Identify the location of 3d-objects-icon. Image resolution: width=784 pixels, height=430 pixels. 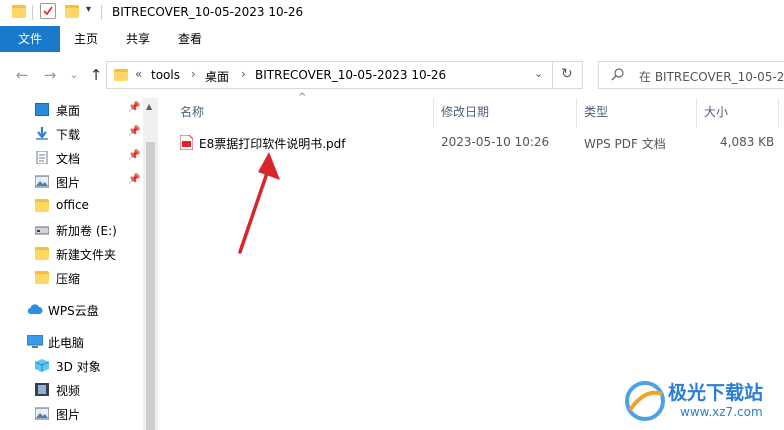
(42, 365).